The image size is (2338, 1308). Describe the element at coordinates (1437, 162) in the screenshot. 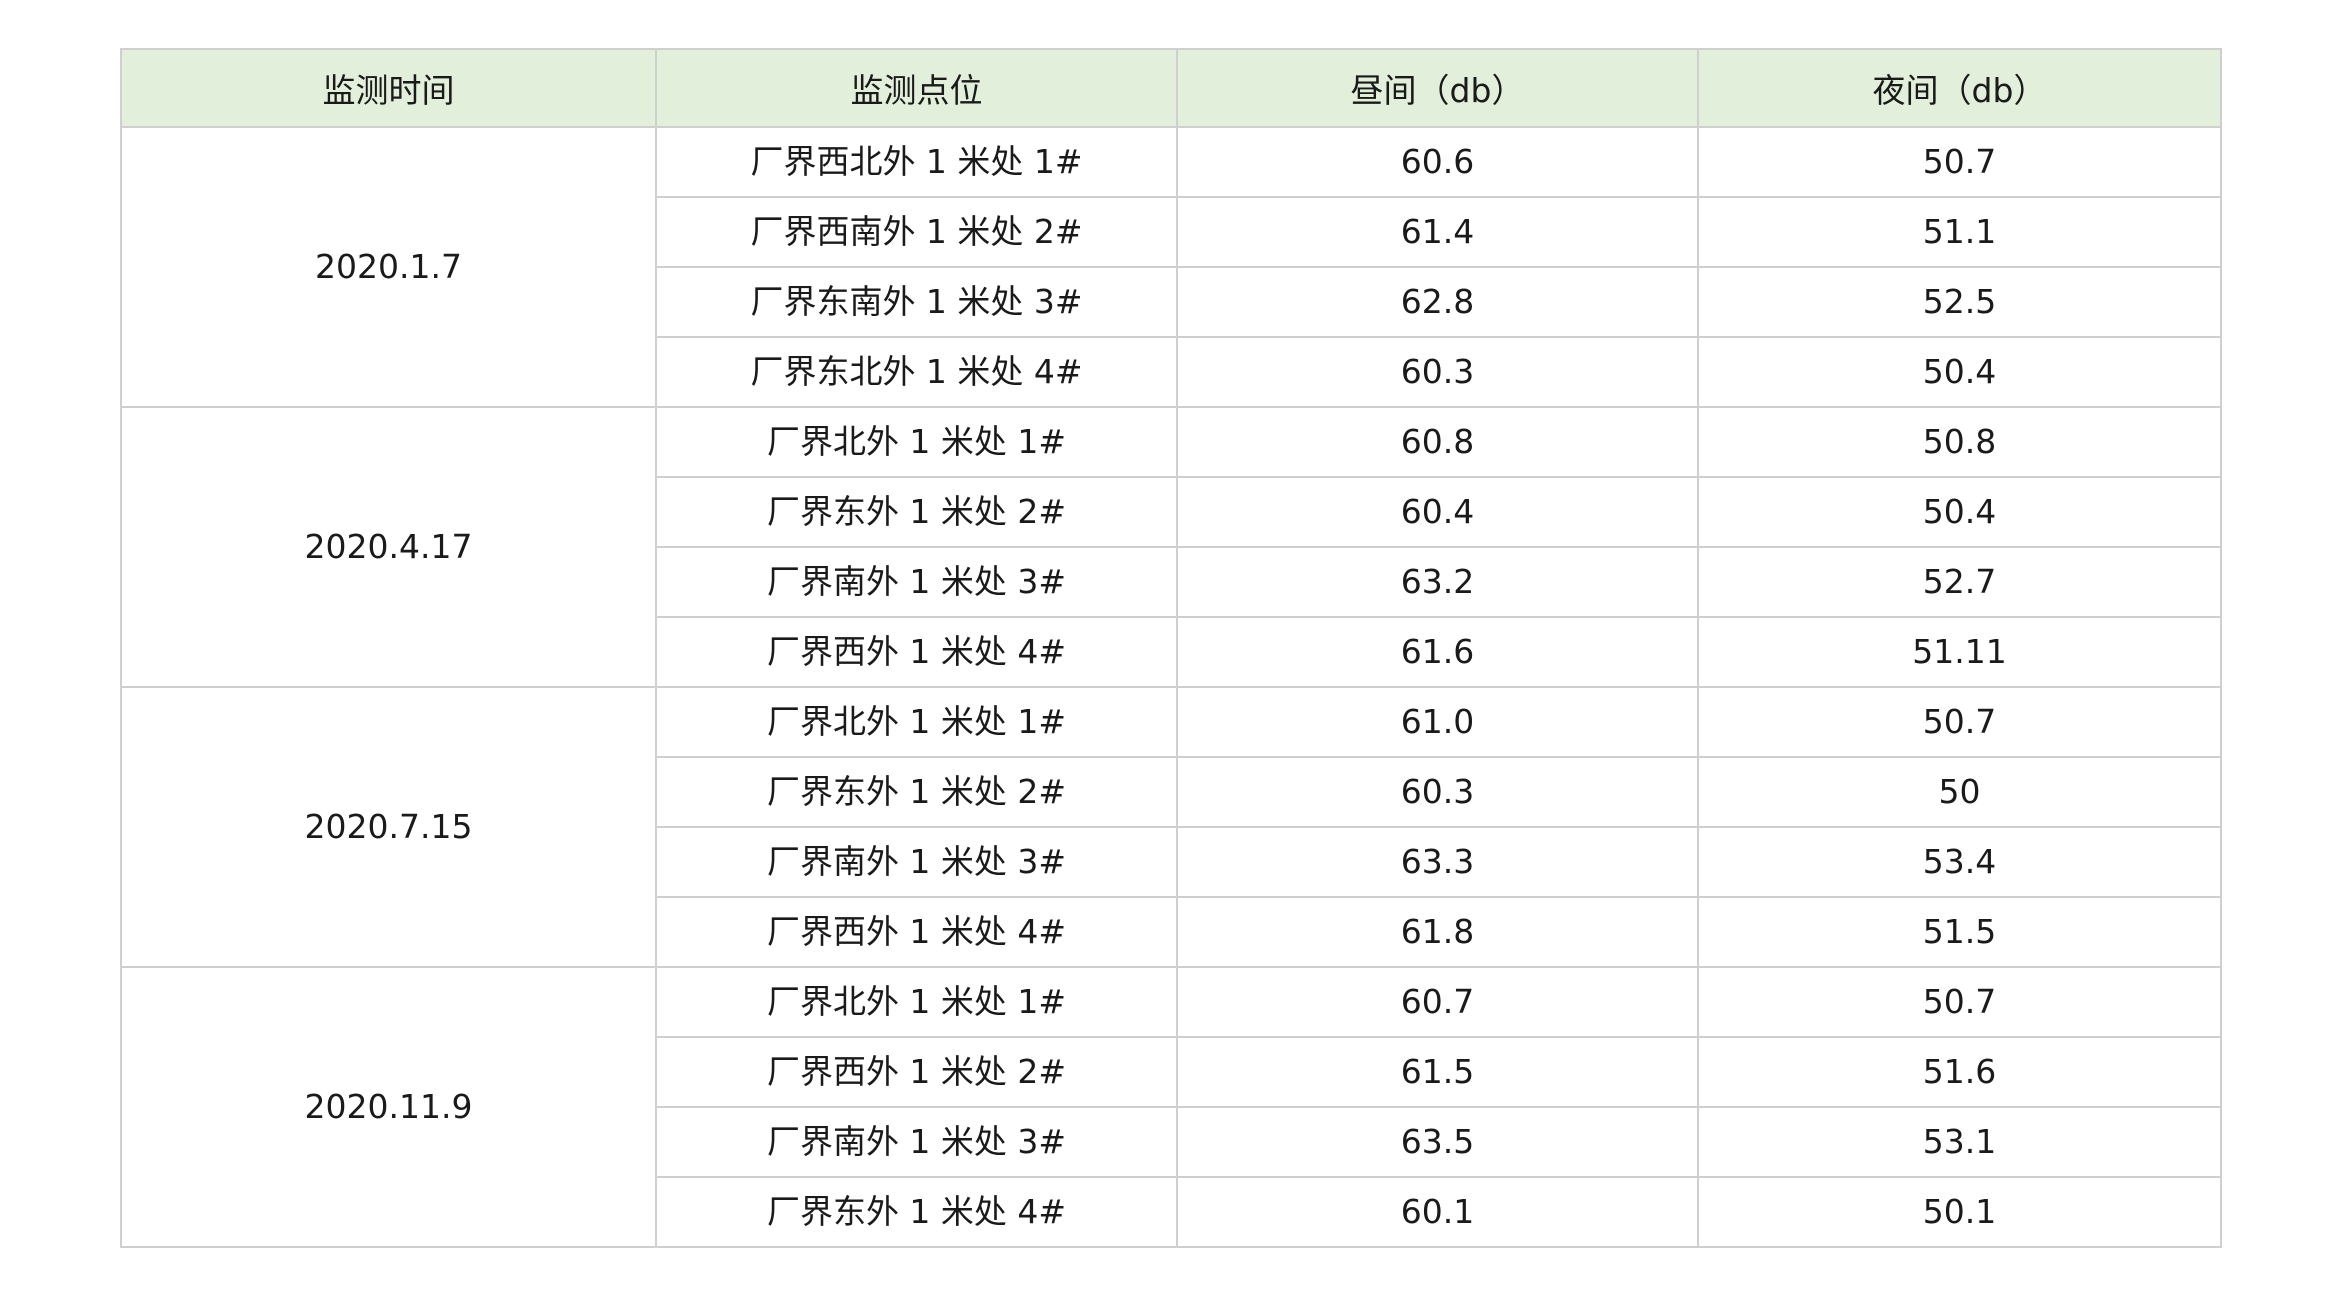

I see `day-value-cell: 60.6` at that location.